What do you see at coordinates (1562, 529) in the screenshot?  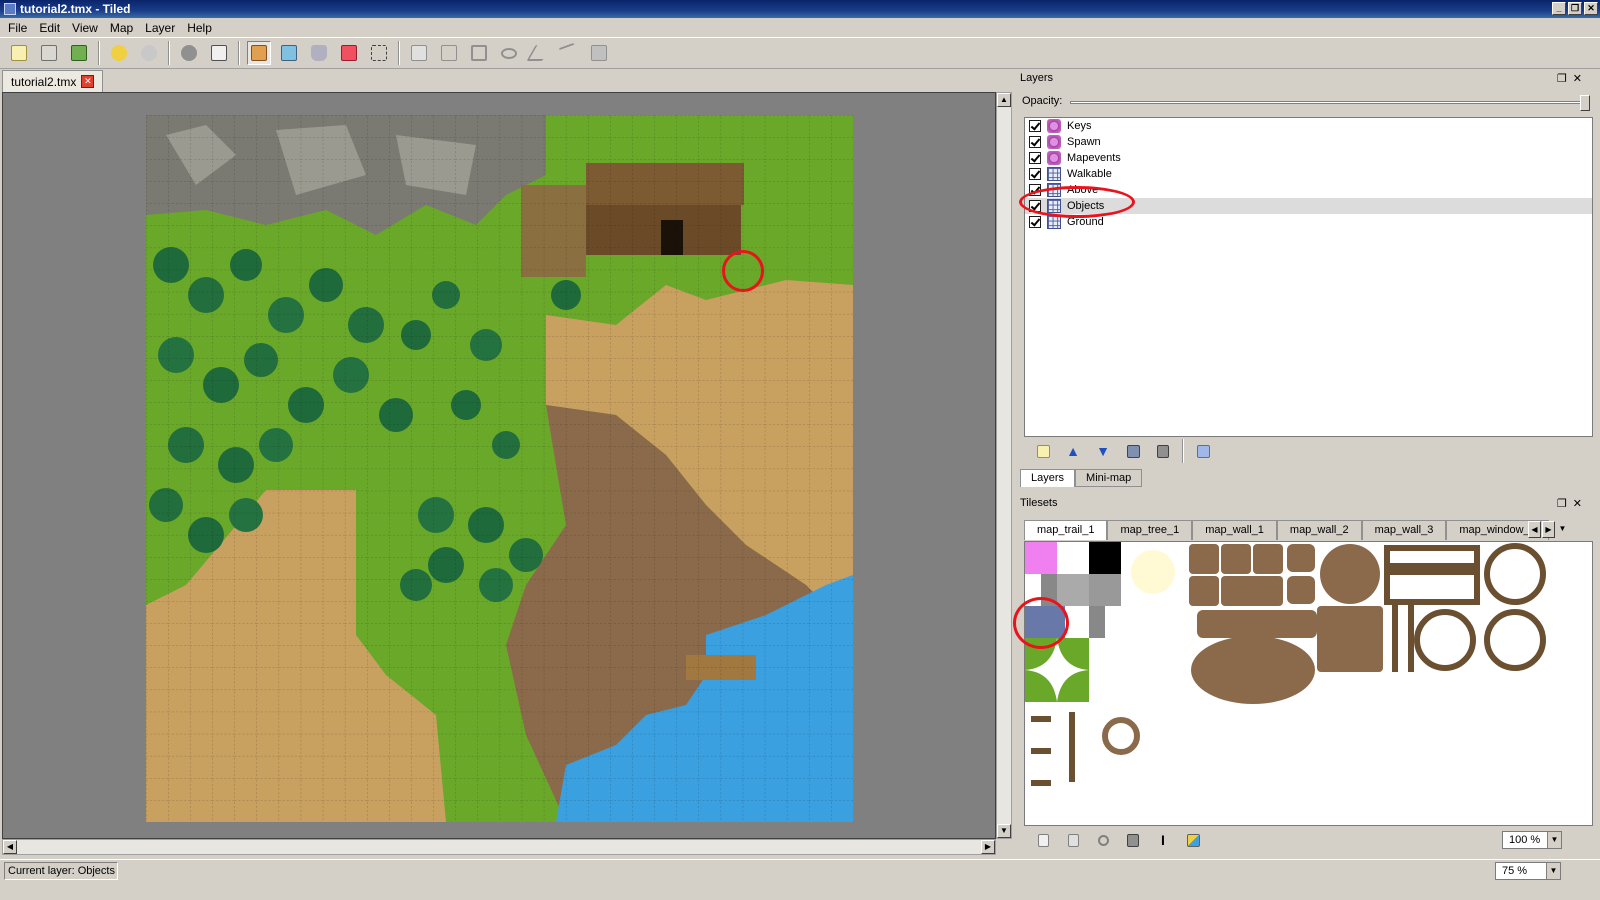 I see `tab-list-dropdown-icon: ▼` at bounding box center [1562, 529].